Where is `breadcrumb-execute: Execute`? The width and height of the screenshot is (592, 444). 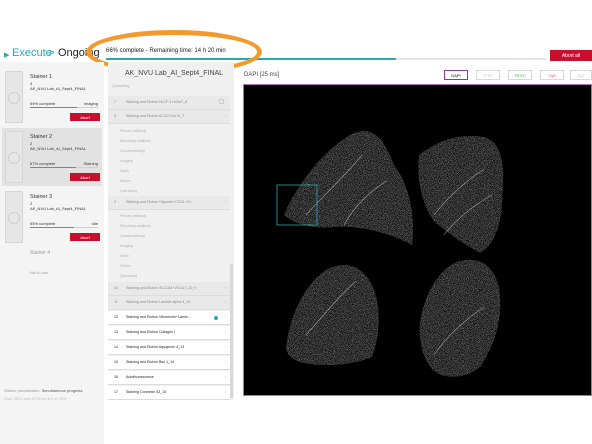 breadcrumb-execute: Execute is located at coordinates (32, 53).